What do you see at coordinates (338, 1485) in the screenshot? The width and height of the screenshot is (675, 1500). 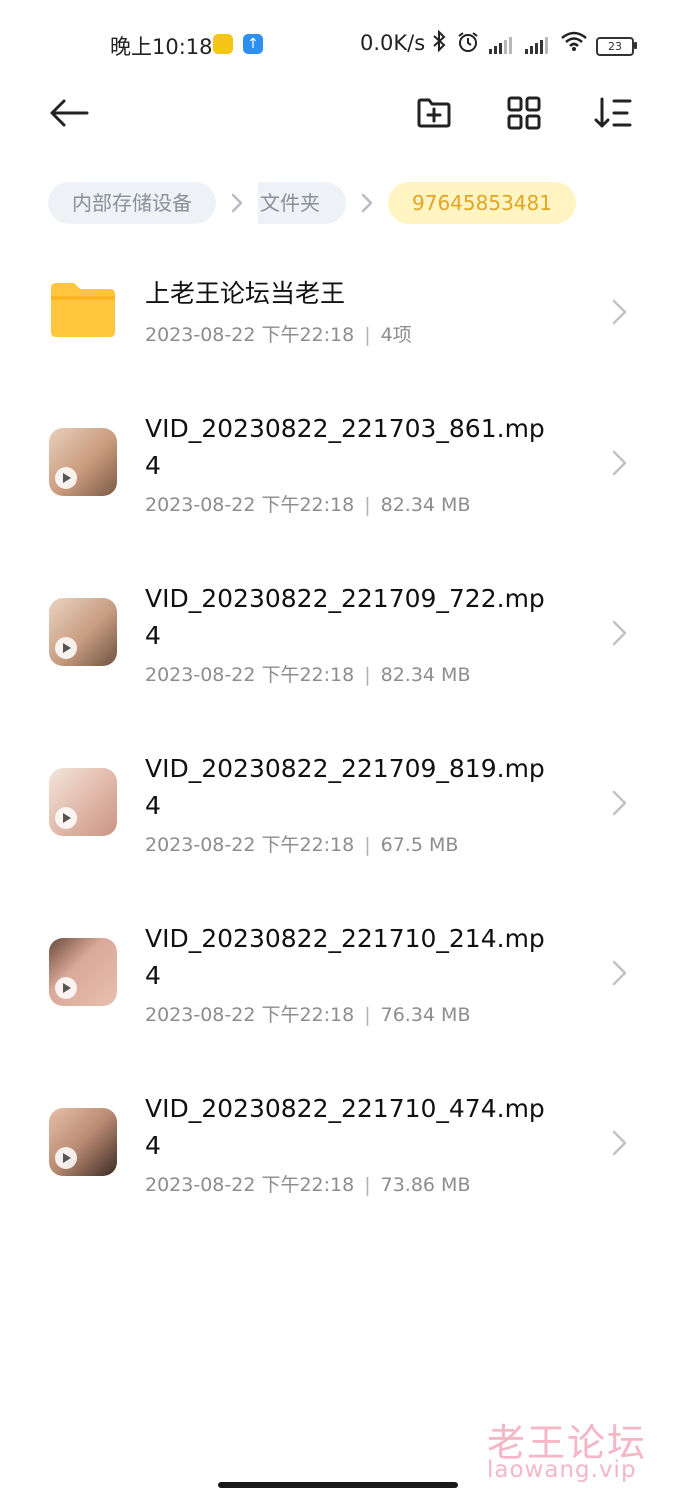 I see `home-indicator` at bounding box center [338, 1485].